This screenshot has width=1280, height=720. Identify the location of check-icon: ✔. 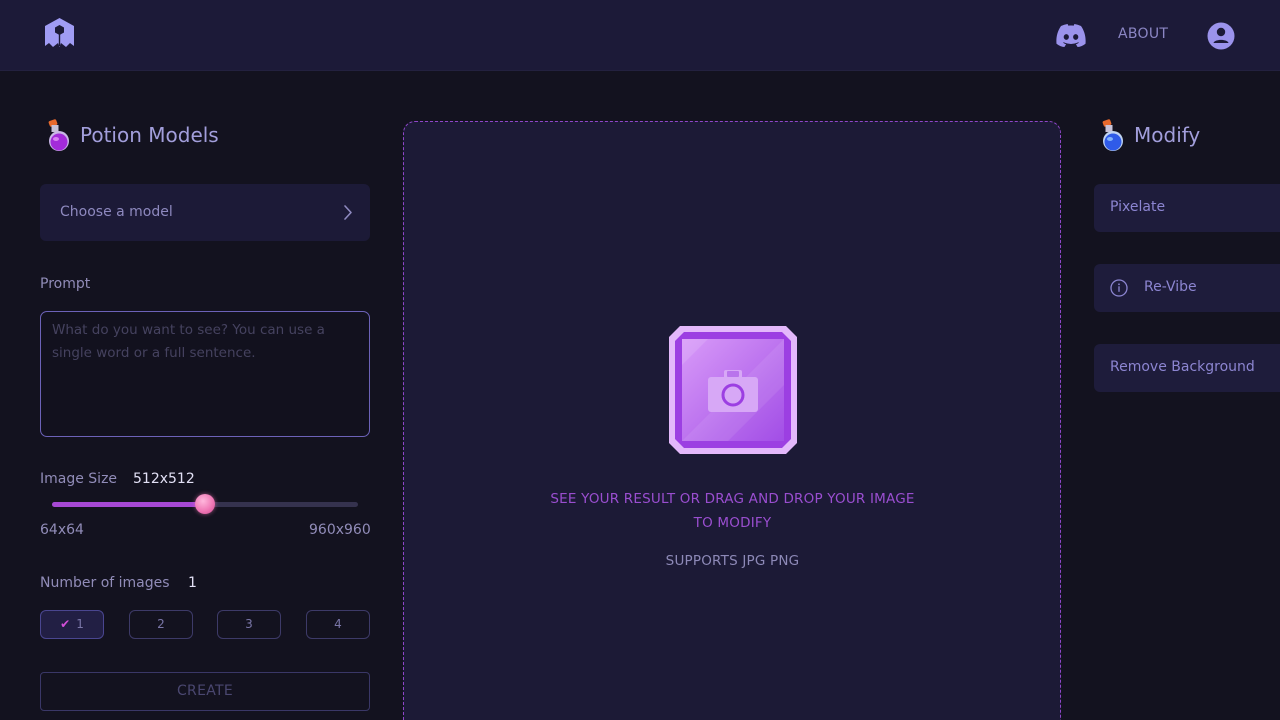
(65, 624).